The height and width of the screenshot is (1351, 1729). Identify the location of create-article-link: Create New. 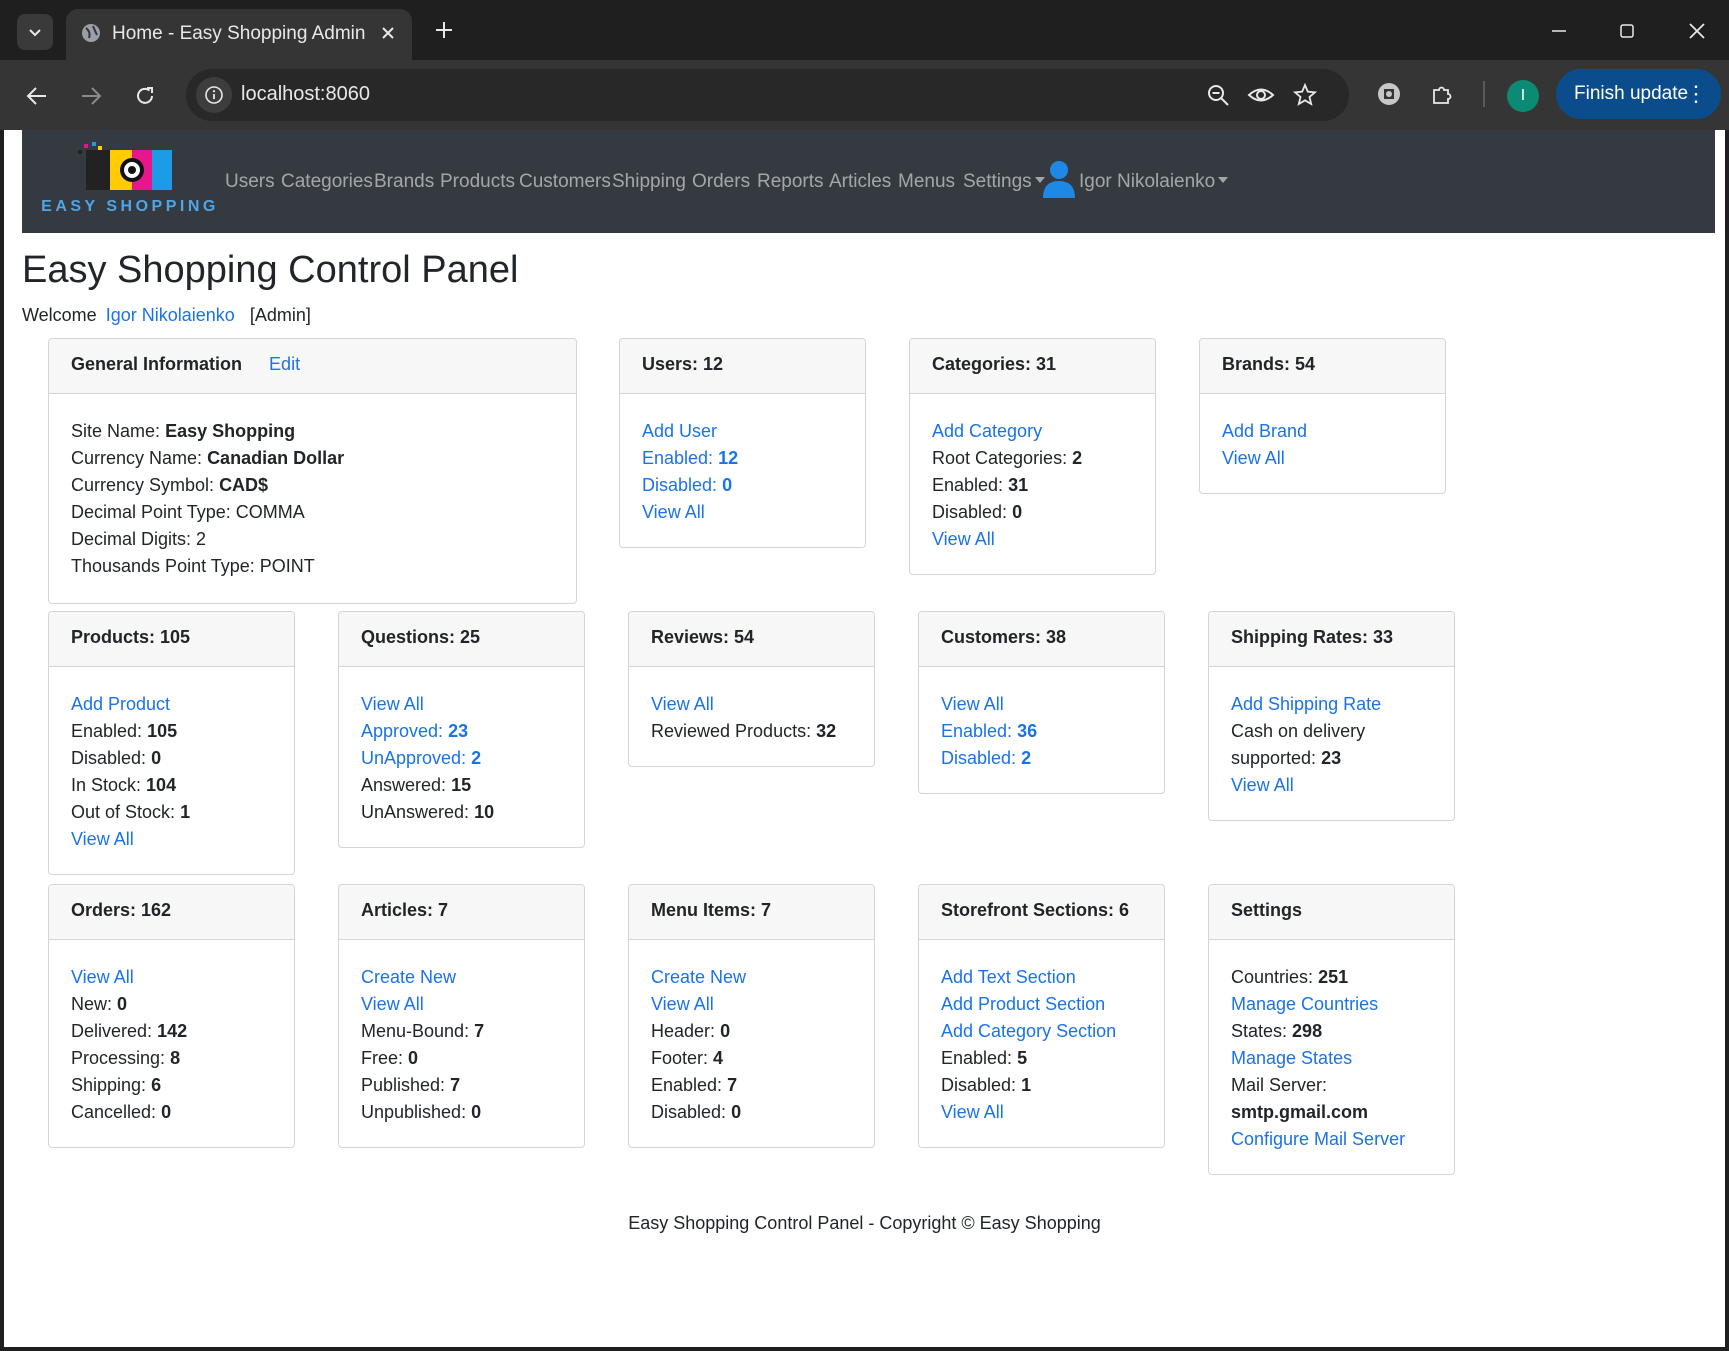
(461, 977).